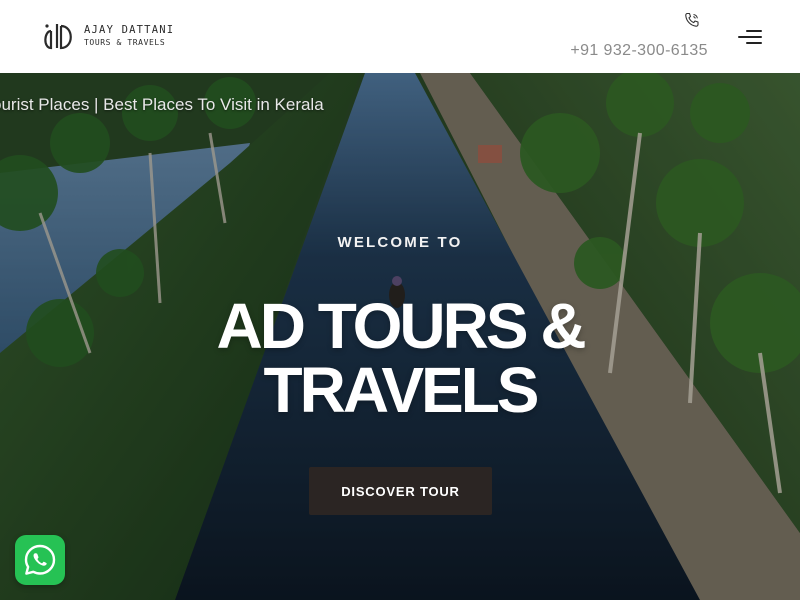 The width and height of the screenshot is (800, 600). What do you see at coordinates (58, 37) in the screenshot?
I see `ad-monogram-logo-icon` at bounding box center [58, 37].